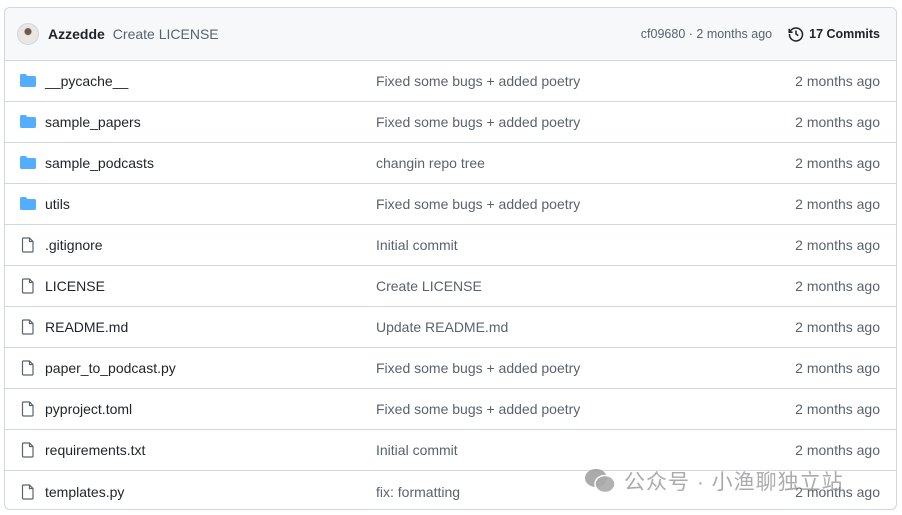 The width and height of the screenshot is (902, 515). Describe the element at coordinates (210, 286) in the screenshot. I see `file-name-link: LICENSE` at that location.